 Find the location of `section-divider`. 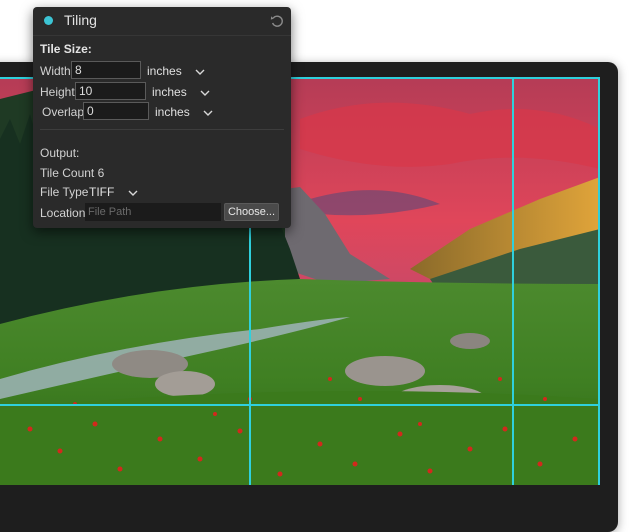

section-divider is located at coordinates (162, 129).